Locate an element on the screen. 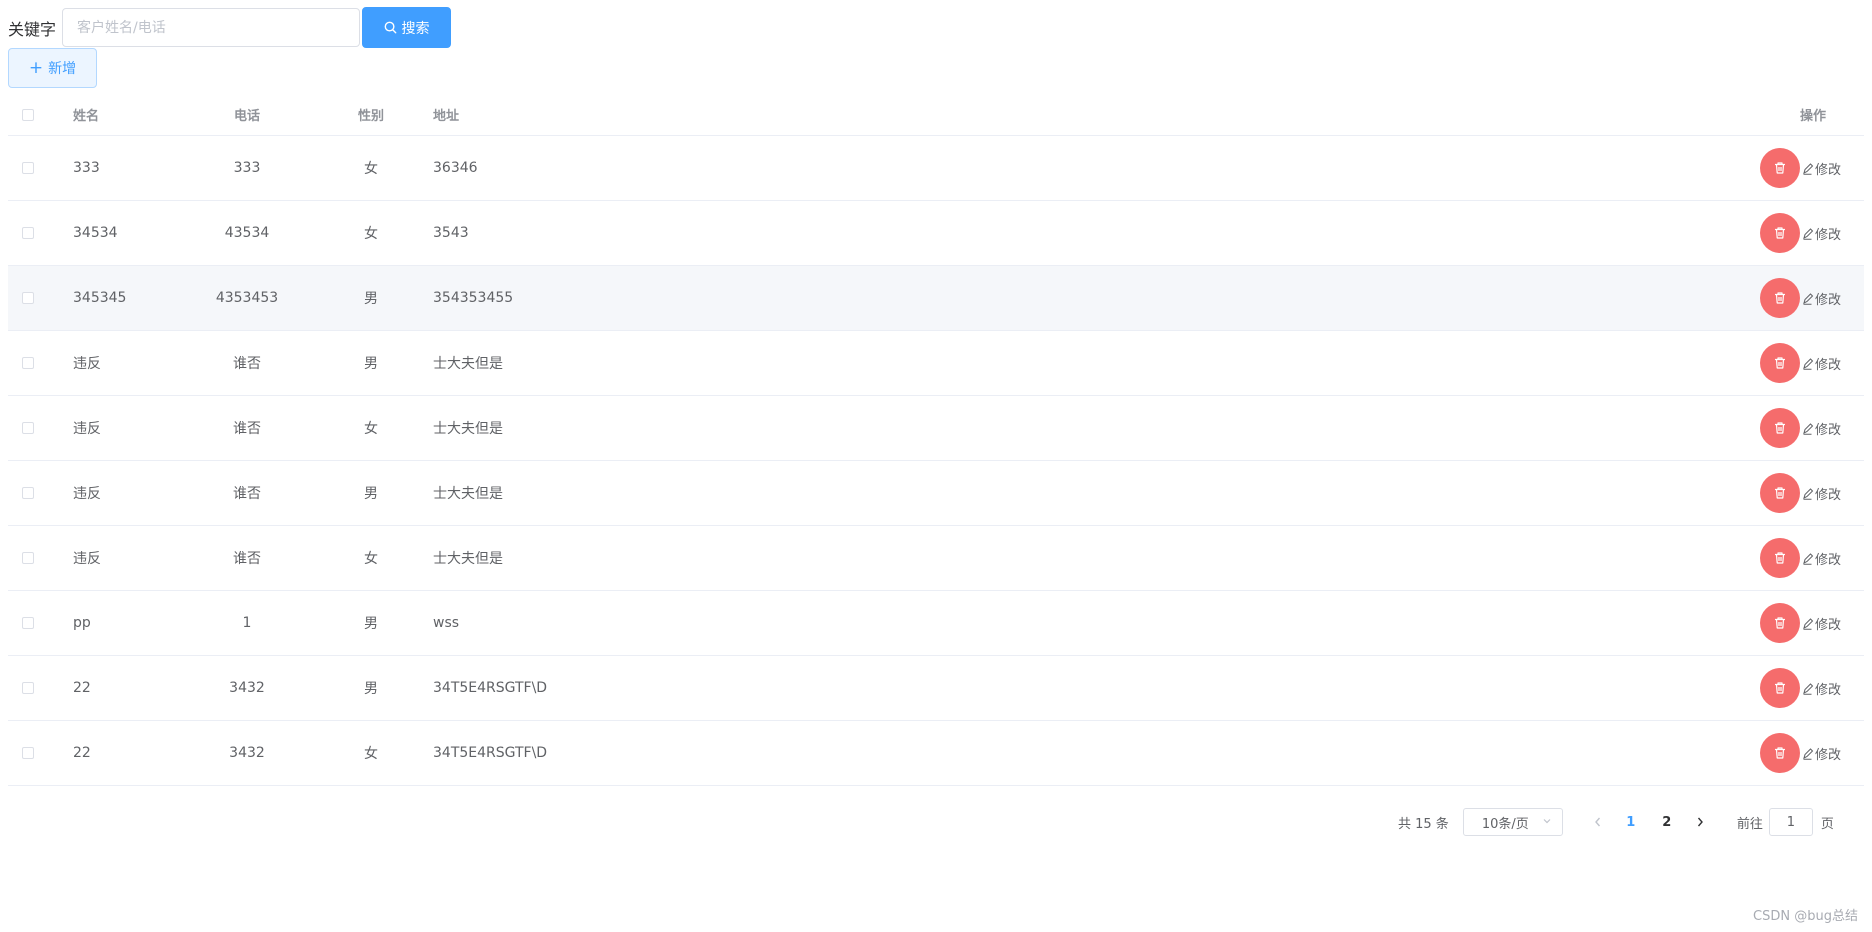  search-bar: 关键字 搜索 is located at coordinates (230, 27).